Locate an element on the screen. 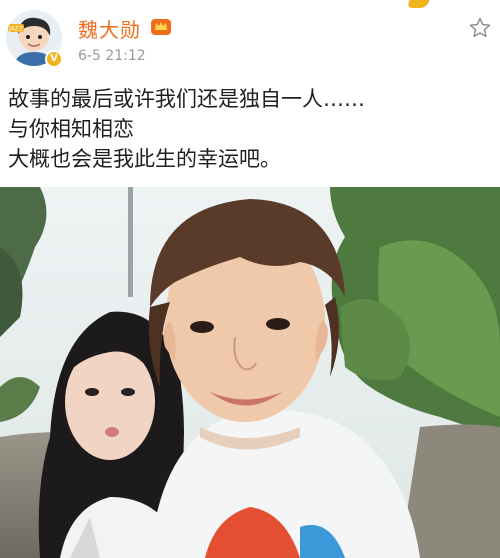 The height and width of the screenshot is (558, 500). post-timestamp: 6-5 21:12 is located at coordinates (112, 56).